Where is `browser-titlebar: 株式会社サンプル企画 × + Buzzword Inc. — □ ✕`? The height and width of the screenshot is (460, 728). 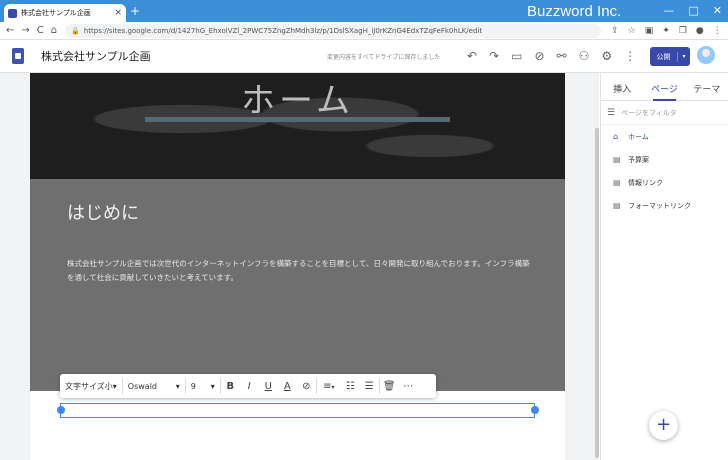
browser-titlebar: 株式会社サンプル企画 × + Buzzword Inc. — □ ✕ is located at coordinates (364, 11).